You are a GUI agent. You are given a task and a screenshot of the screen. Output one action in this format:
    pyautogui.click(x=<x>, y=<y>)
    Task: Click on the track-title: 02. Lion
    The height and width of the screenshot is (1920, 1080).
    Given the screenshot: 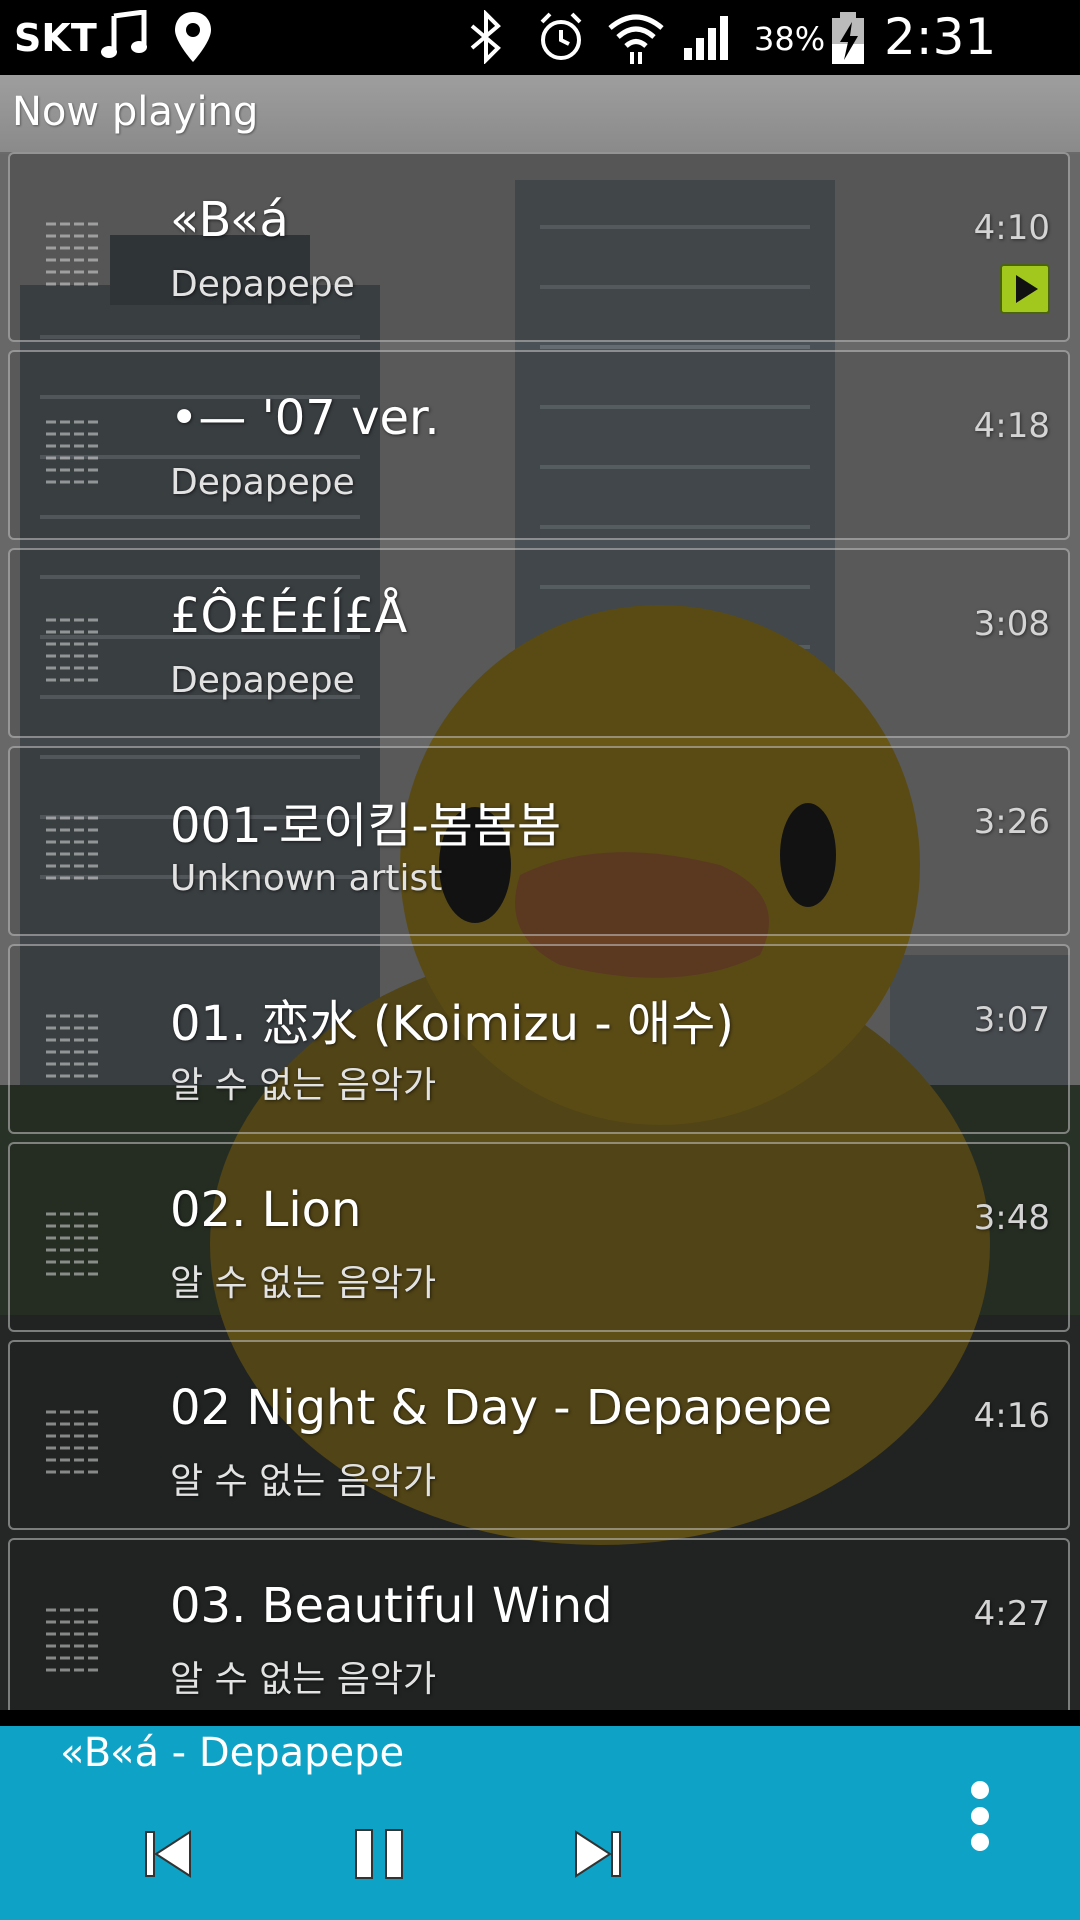 What is the action you would take?
    pyautogui.click(x=266, y=1210)
    